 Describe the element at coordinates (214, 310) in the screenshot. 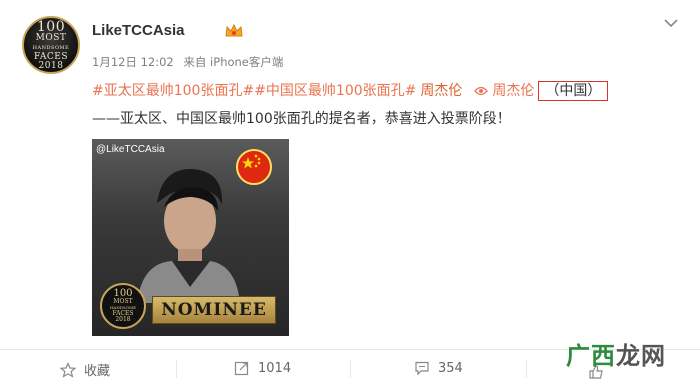

I see `nominee-label: NOMINEE` at that location.